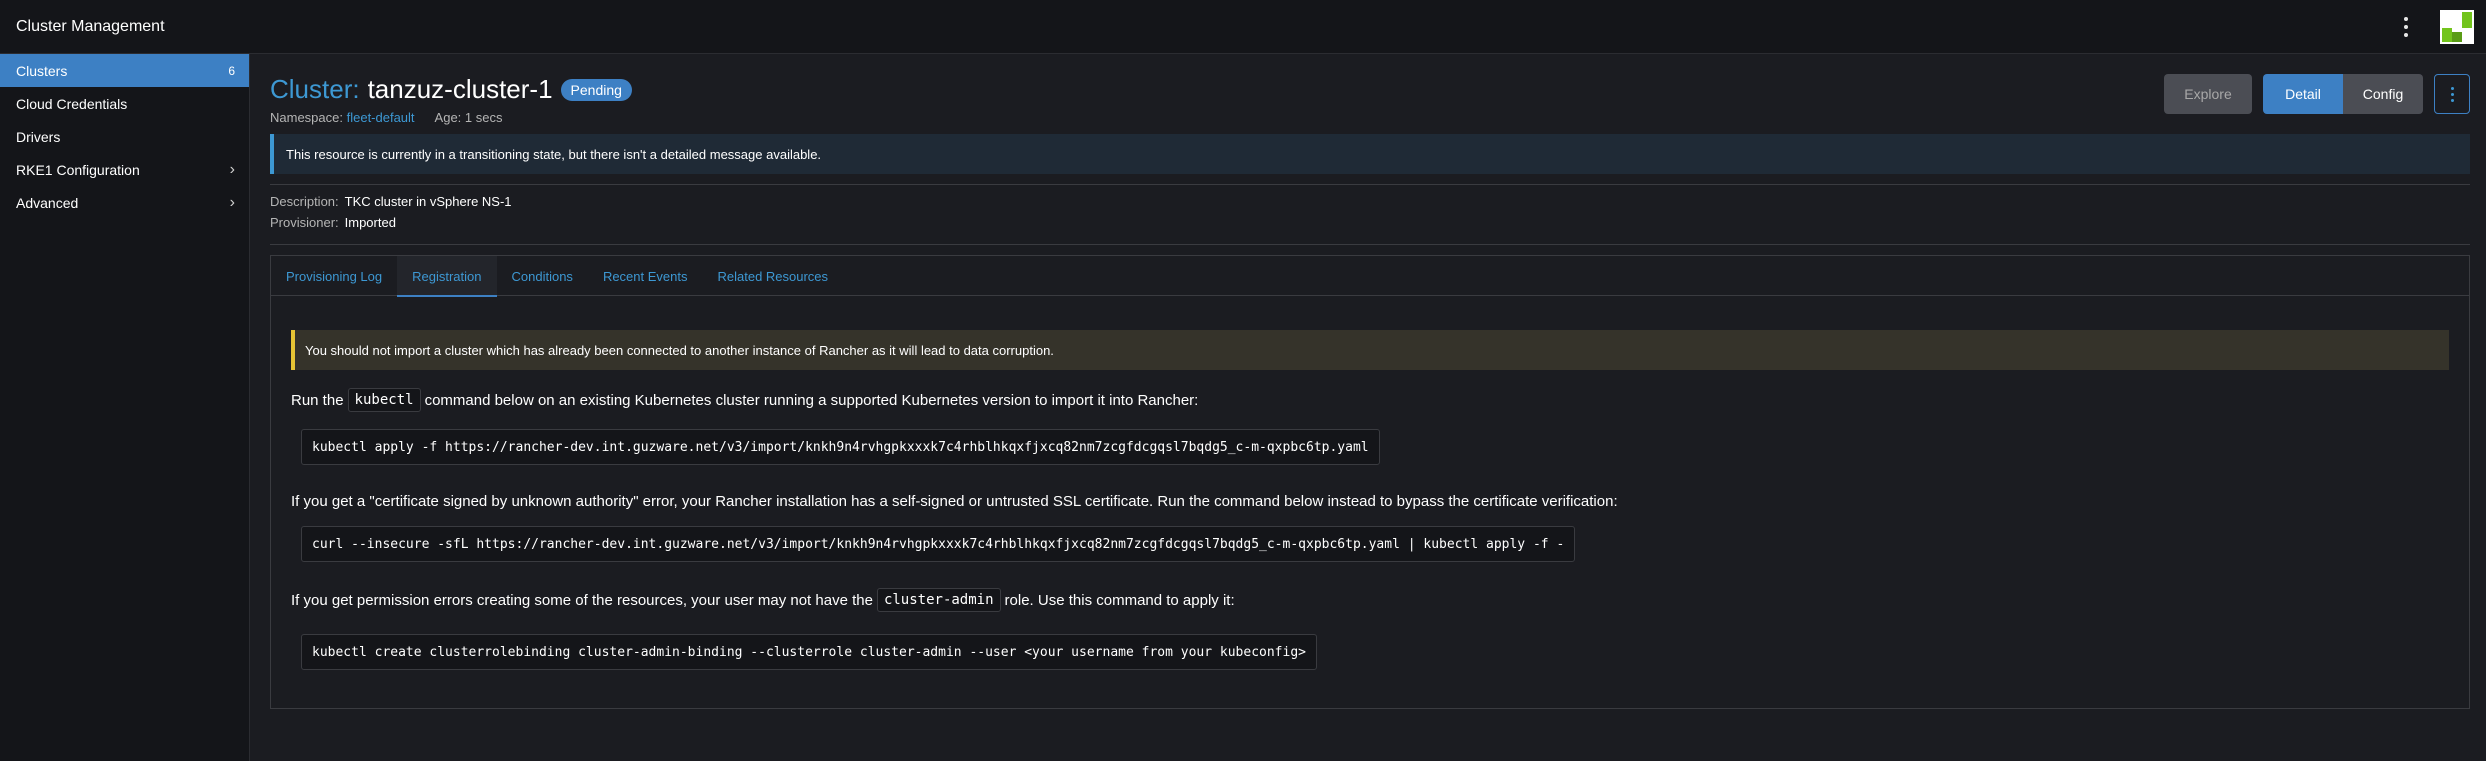 This screenshot has width=2486, height=761. Describe the element at coordinates (304, 222) in the screenshot. I see `provisioner-label: Provisioner:` at that location.